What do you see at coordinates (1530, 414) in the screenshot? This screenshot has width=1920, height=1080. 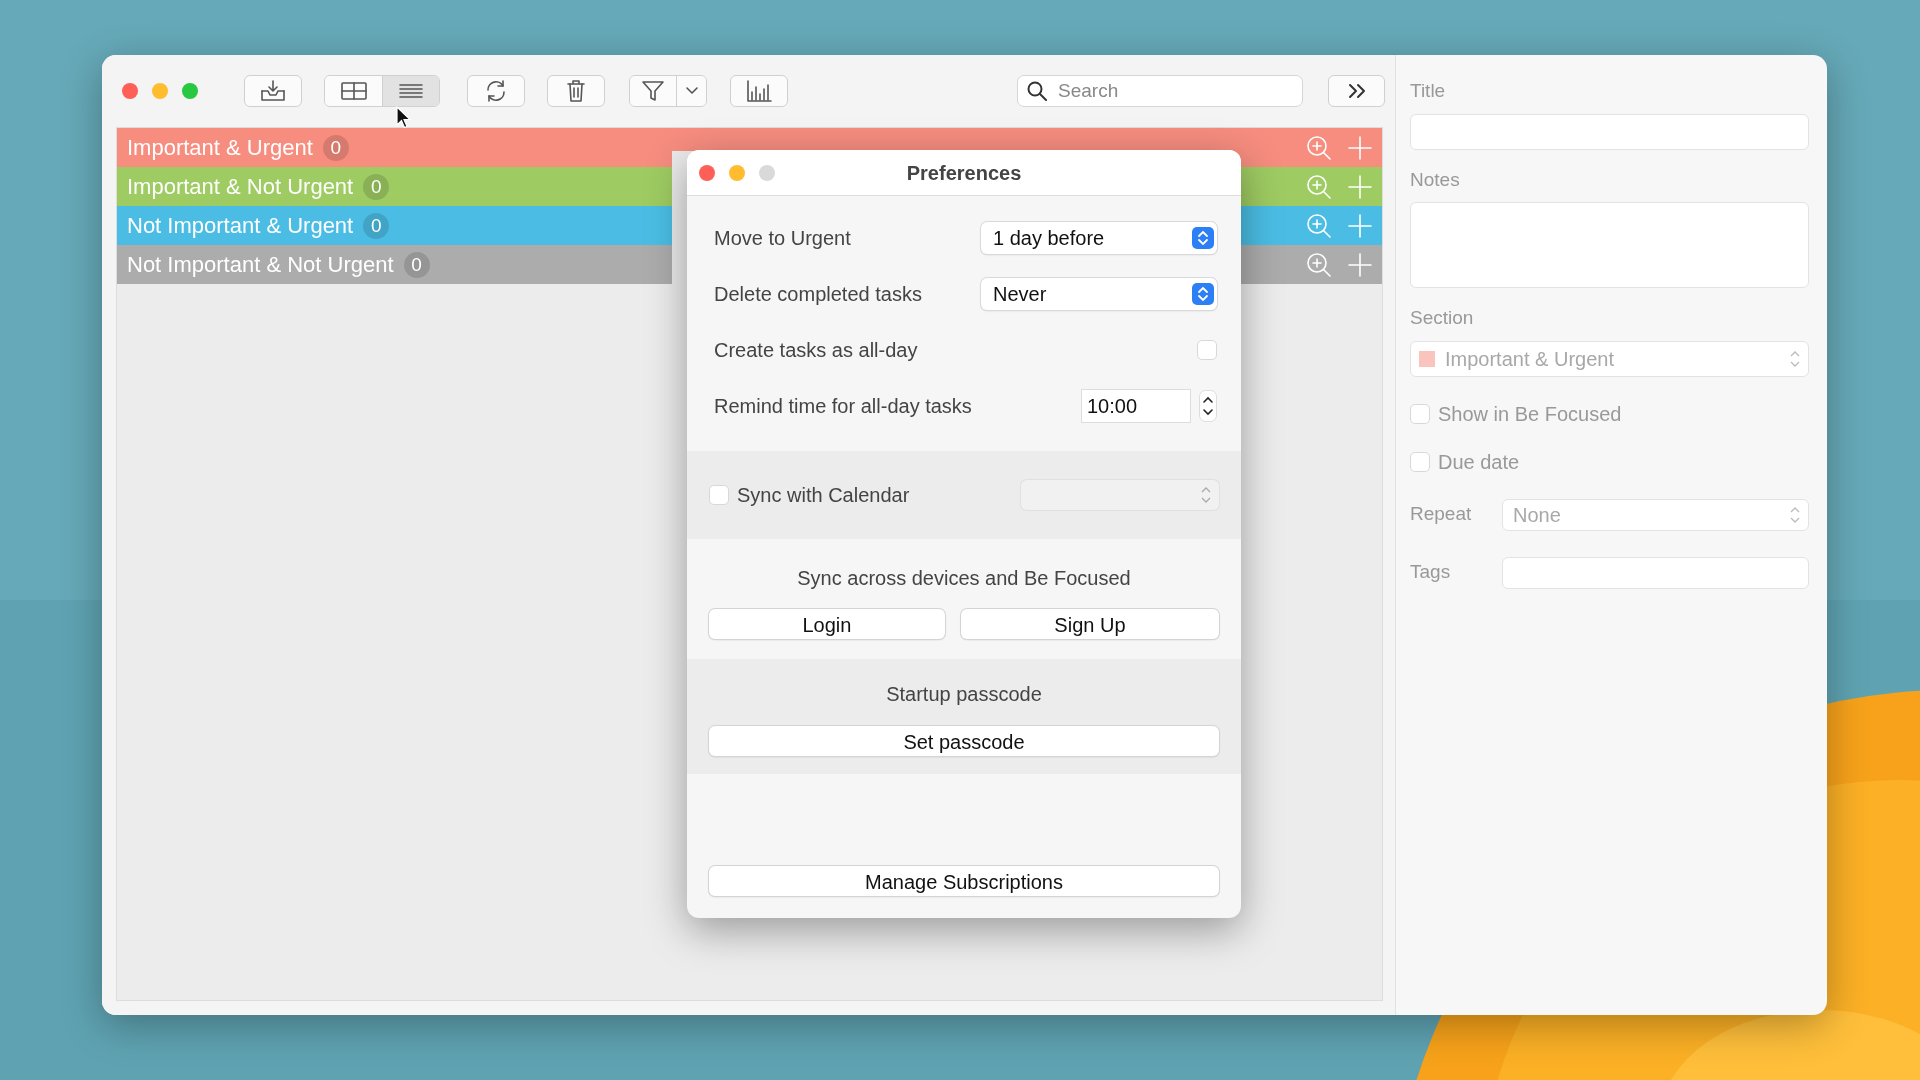 I see `checkbox-label: Show in Be Focused` at bounding box center [1530, 414].